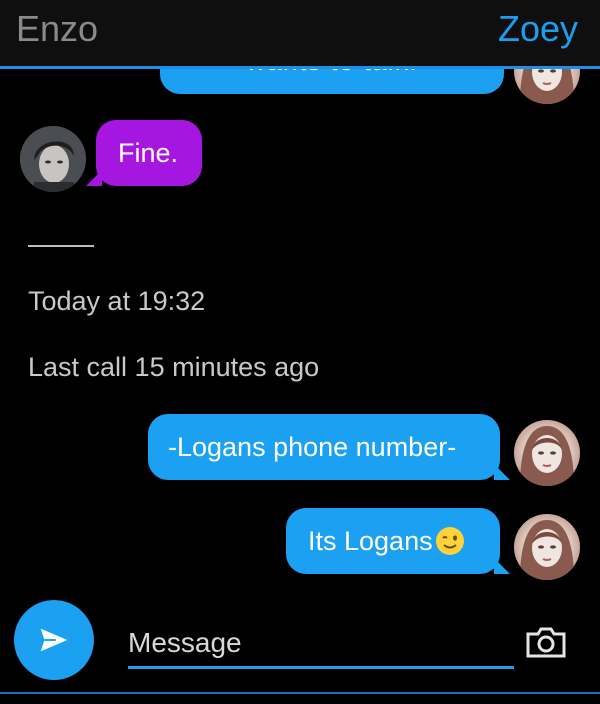 Image resolution: width=600 pixels, height=704 pixels. I want to click on message-bubble-its-logans: Its Logans, so click(398, 541).